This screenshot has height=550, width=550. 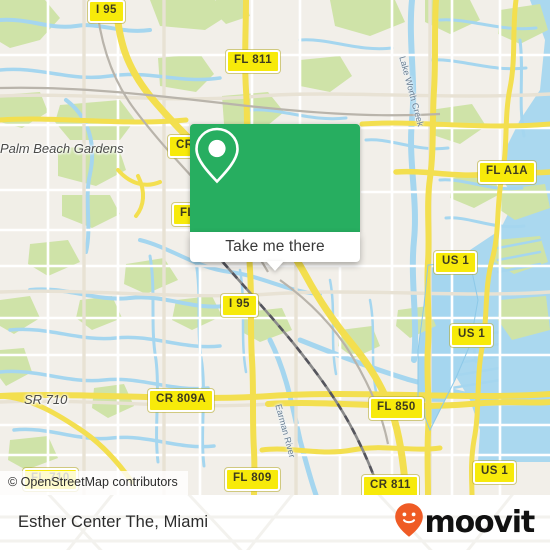 What do you see at coordinates (275, 178) in the screenshot?
I see `callout-header` at bounding box center [275, 178].